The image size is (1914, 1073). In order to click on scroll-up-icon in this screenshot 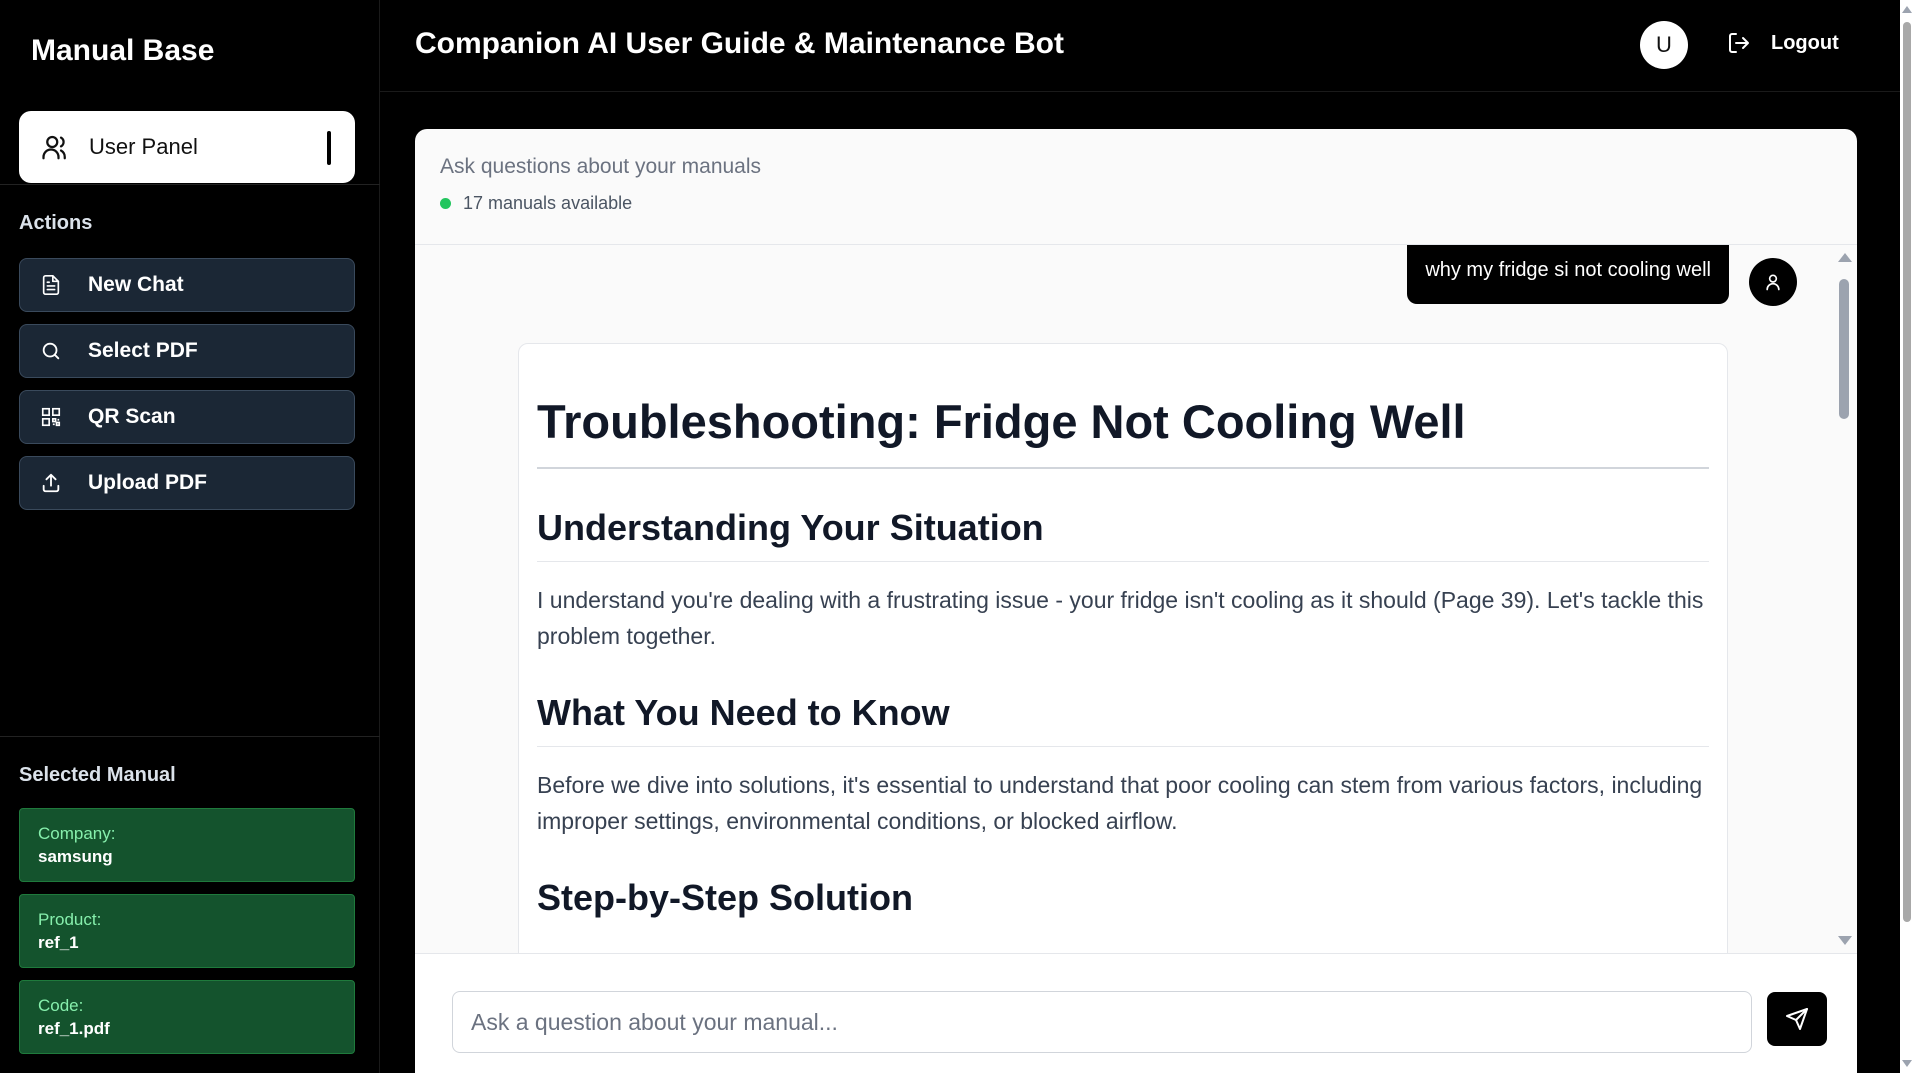, I will do `click(1845, 257)`.